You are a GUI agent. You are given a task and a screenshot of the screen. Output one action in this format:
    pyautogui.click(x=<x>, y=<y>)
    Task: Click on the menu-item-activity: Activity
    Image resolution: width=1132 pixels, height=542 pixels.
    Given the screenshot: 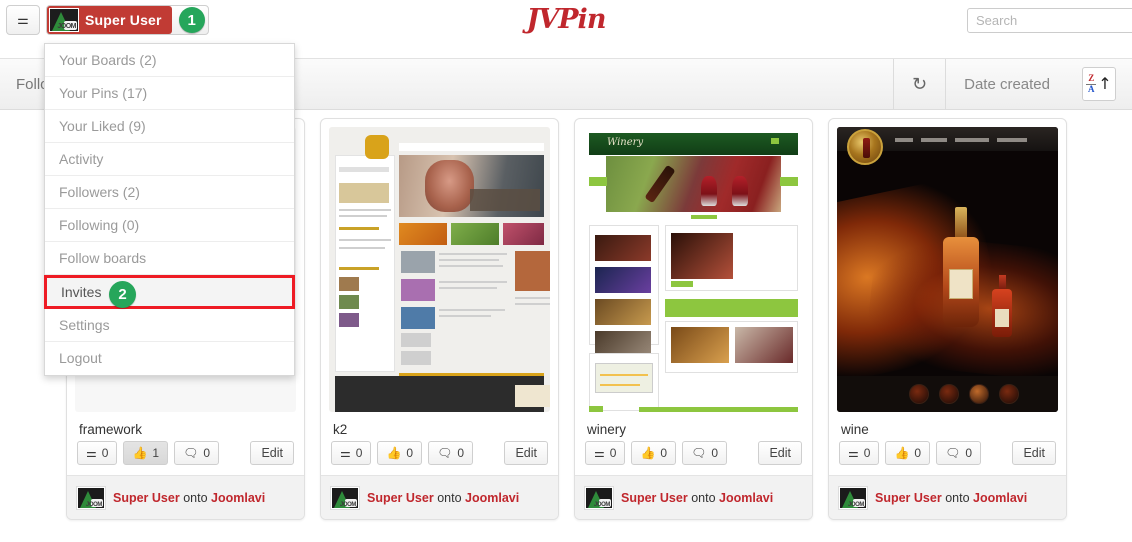 What is the action you would take?
    pyautogui.click(x=169, y=159)
    